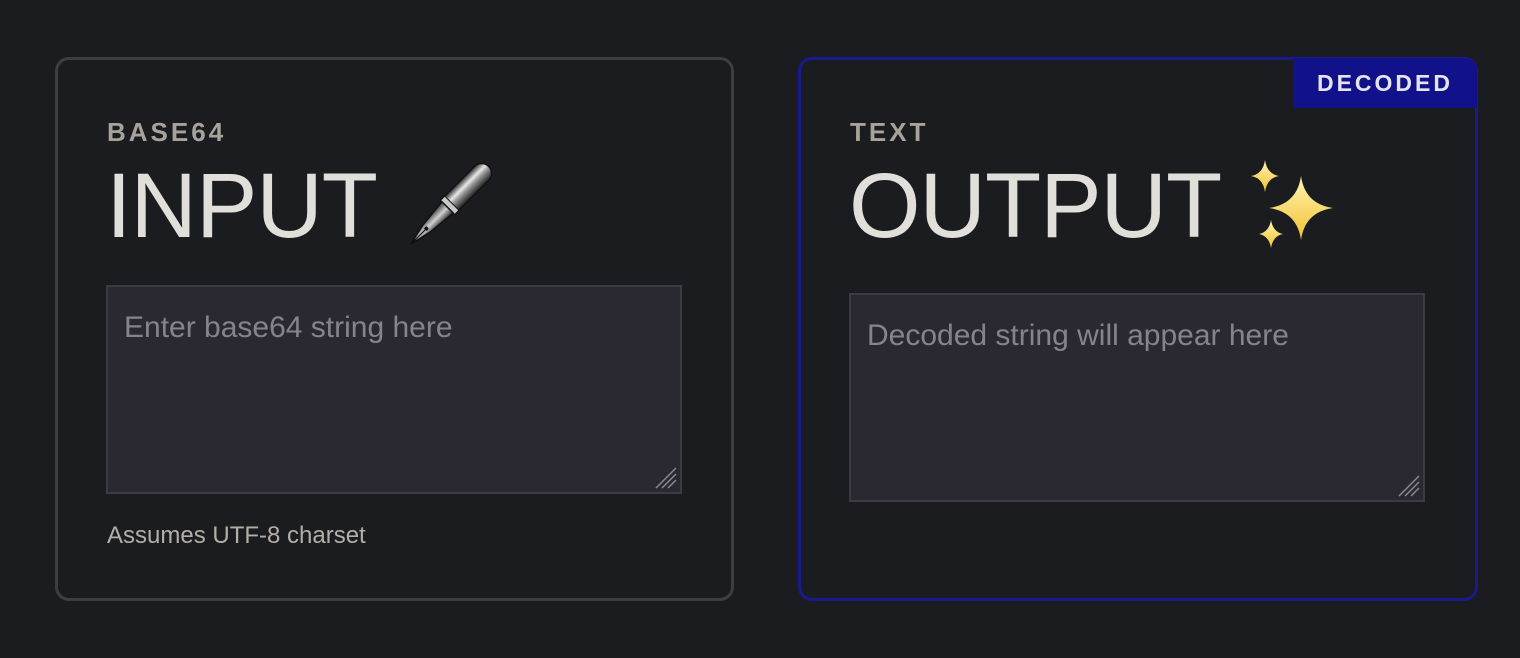 This screenshot has height=658, width=1520. I want to click on decoded-output, so click(1137, 397).